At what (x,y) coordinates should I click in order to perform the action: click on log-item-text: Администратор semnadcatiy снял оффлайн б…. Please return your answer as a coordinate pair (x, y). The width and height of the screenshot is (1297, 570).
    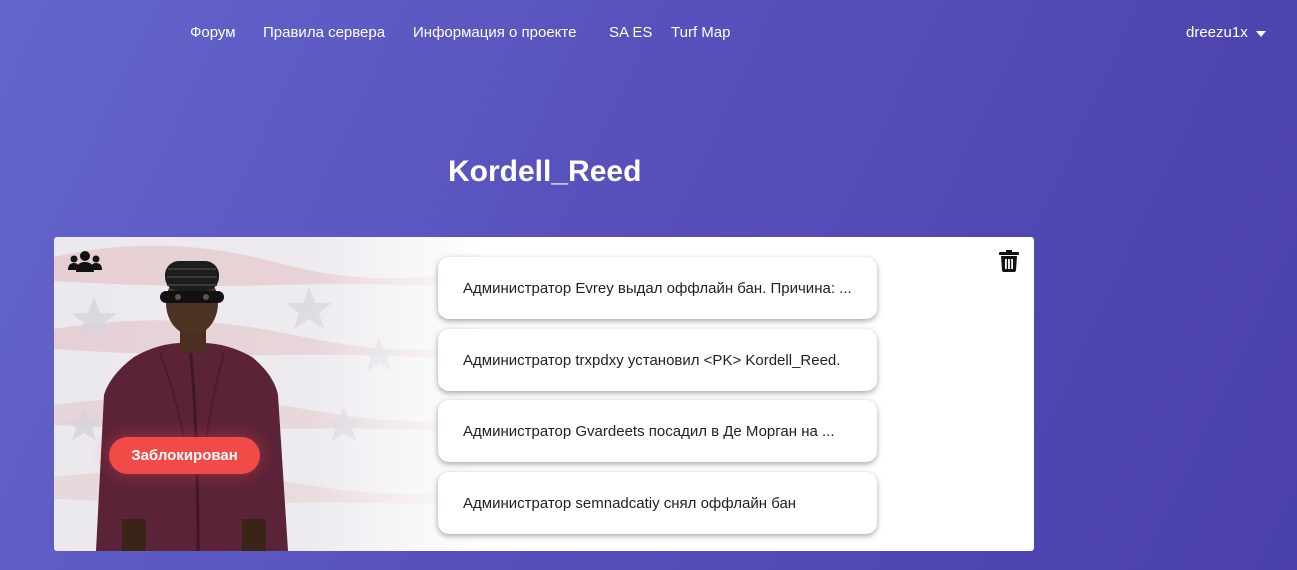
    Looking at the image, I should click on (630, 503).